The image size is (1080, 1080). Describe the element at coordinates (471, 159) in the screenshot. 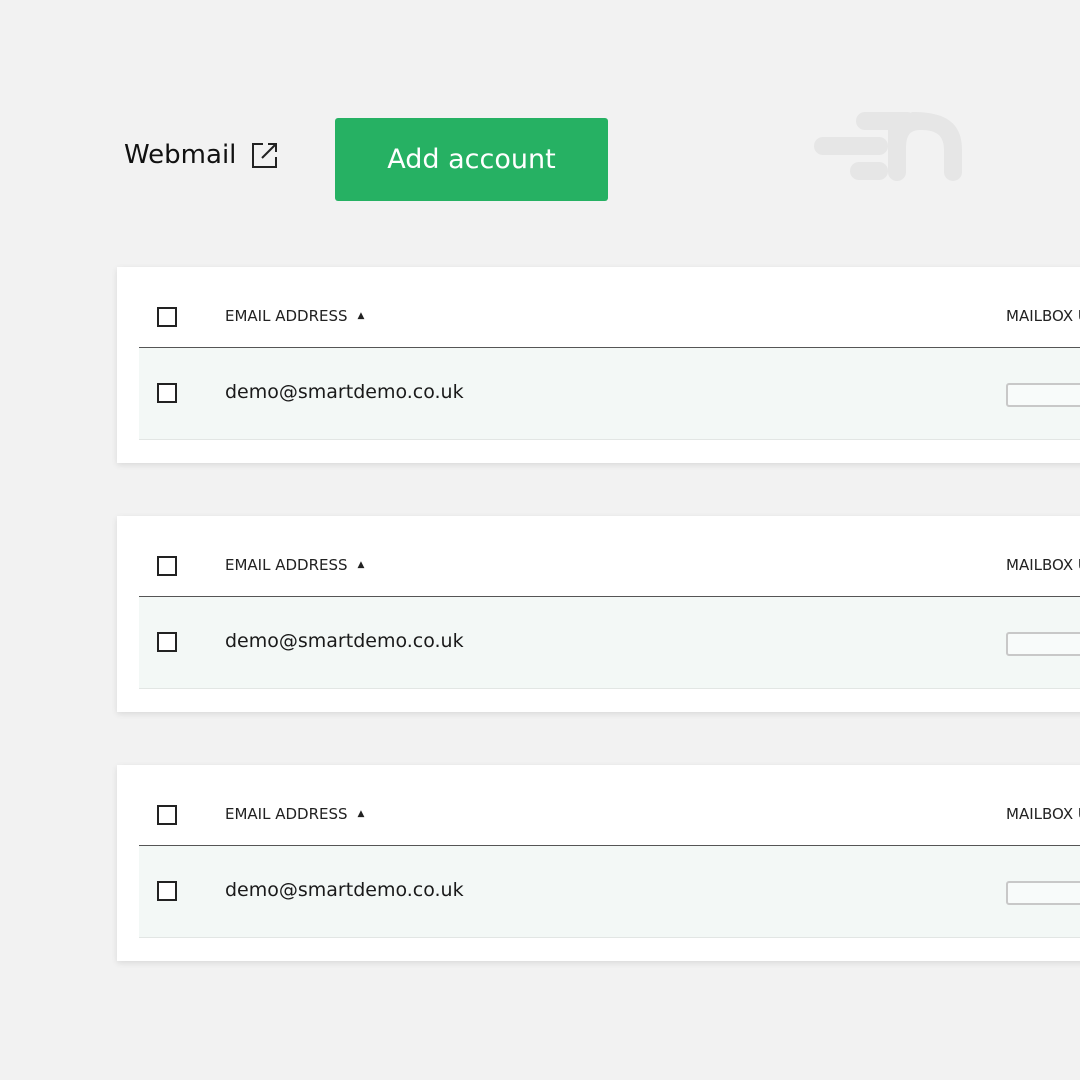

I see `add-account-button: Add account` at that location.